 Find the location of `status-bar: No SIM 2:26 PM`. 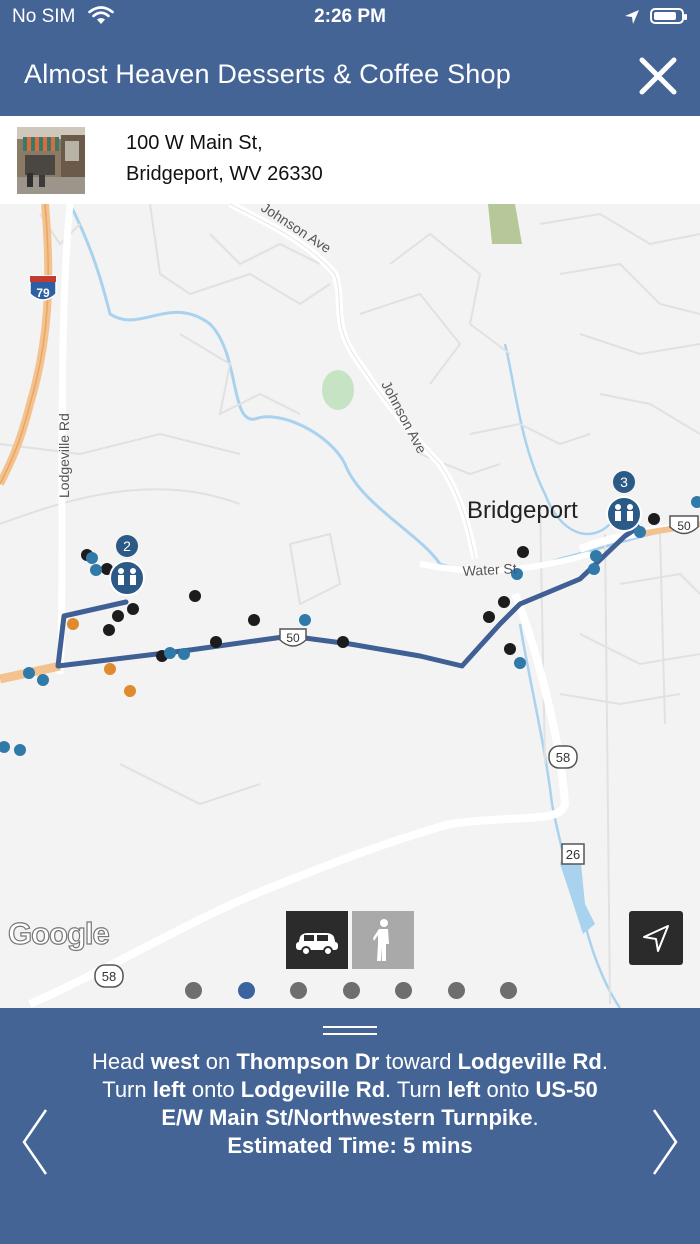

status-bar: No SIM 2:26 PM is located at coordinates (350, 17).